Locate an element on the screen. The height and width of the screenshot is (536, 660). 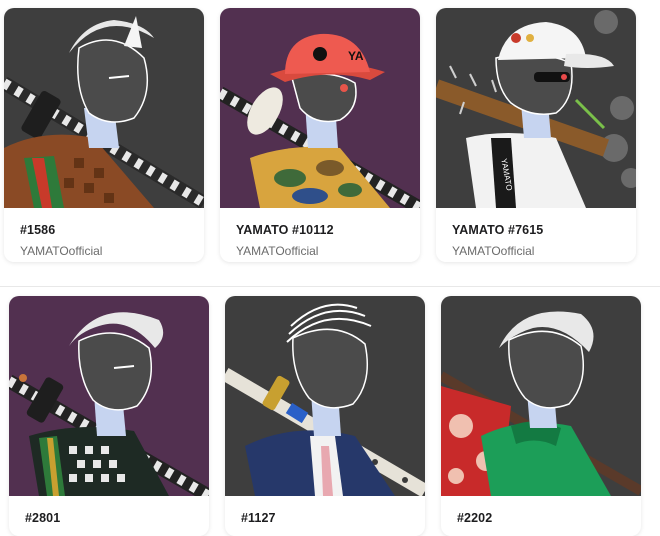
nft-card-10112: YA YAMATO #10112 YAMATOofficial is located at coordinates (320, 135).